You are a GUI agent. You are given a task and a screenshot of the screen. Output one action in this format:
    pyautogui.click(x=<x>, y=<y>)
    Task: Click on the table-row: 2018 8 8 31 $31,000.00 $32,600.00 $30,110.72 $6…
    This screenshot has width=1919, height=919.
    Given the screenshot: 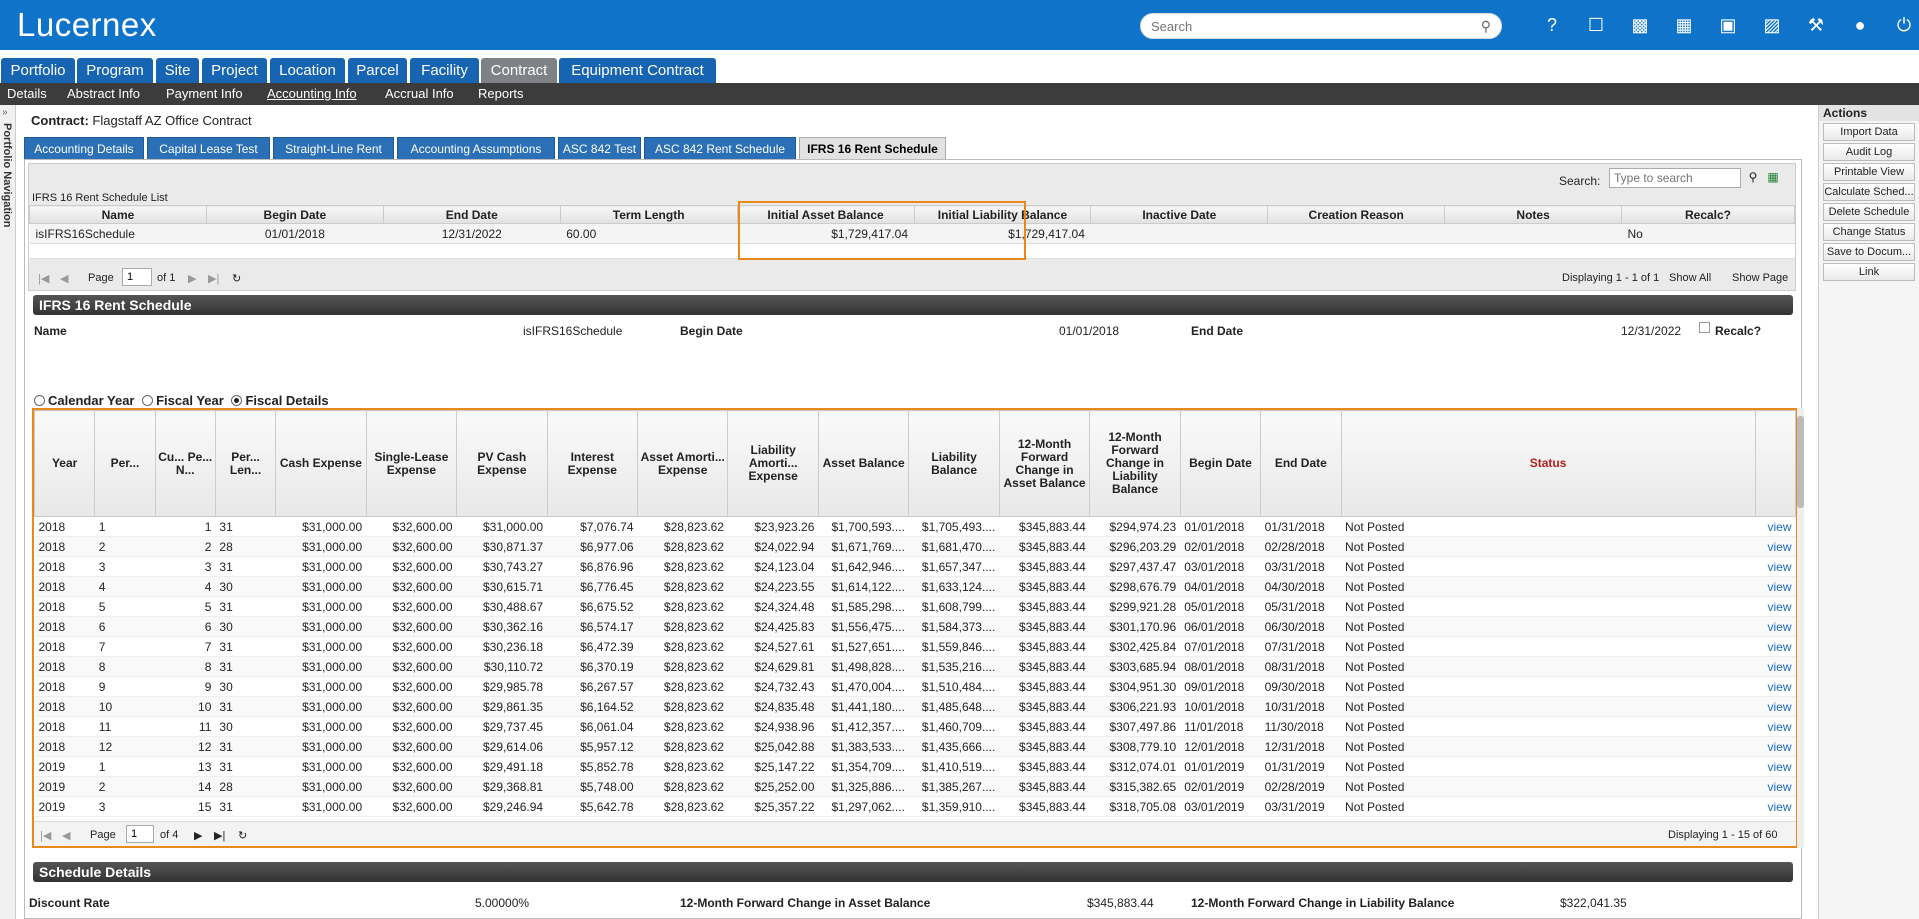 What is the action you would take?
    pyautogui.click(x=915, y=666)
    